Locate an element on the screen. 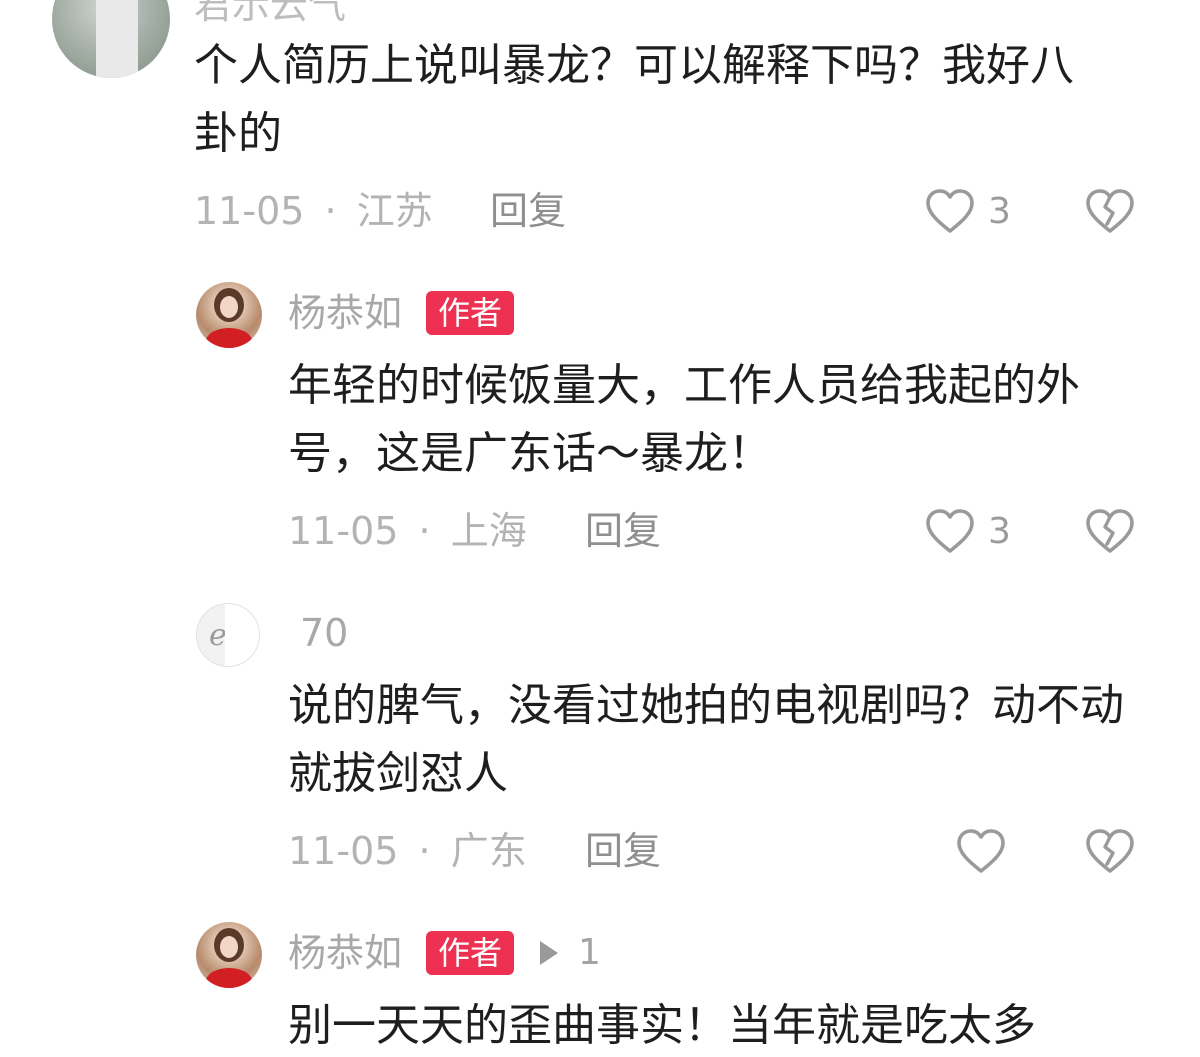 This screenshot has height=1057, width=1200. comment-meta: 11-05 · 广东 is located at coordinates (407, 851).